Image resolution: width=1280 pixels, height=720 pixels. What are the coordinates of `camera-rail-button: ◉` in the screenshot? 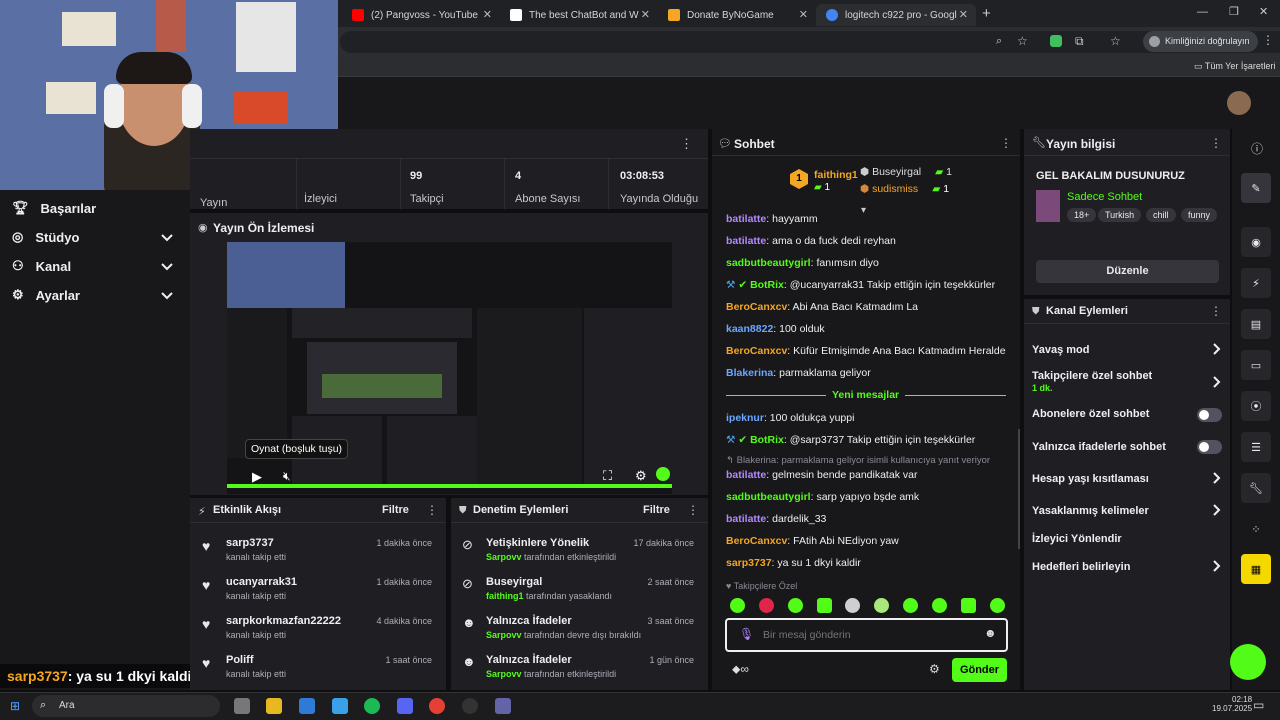 It's located at (1256, 242).